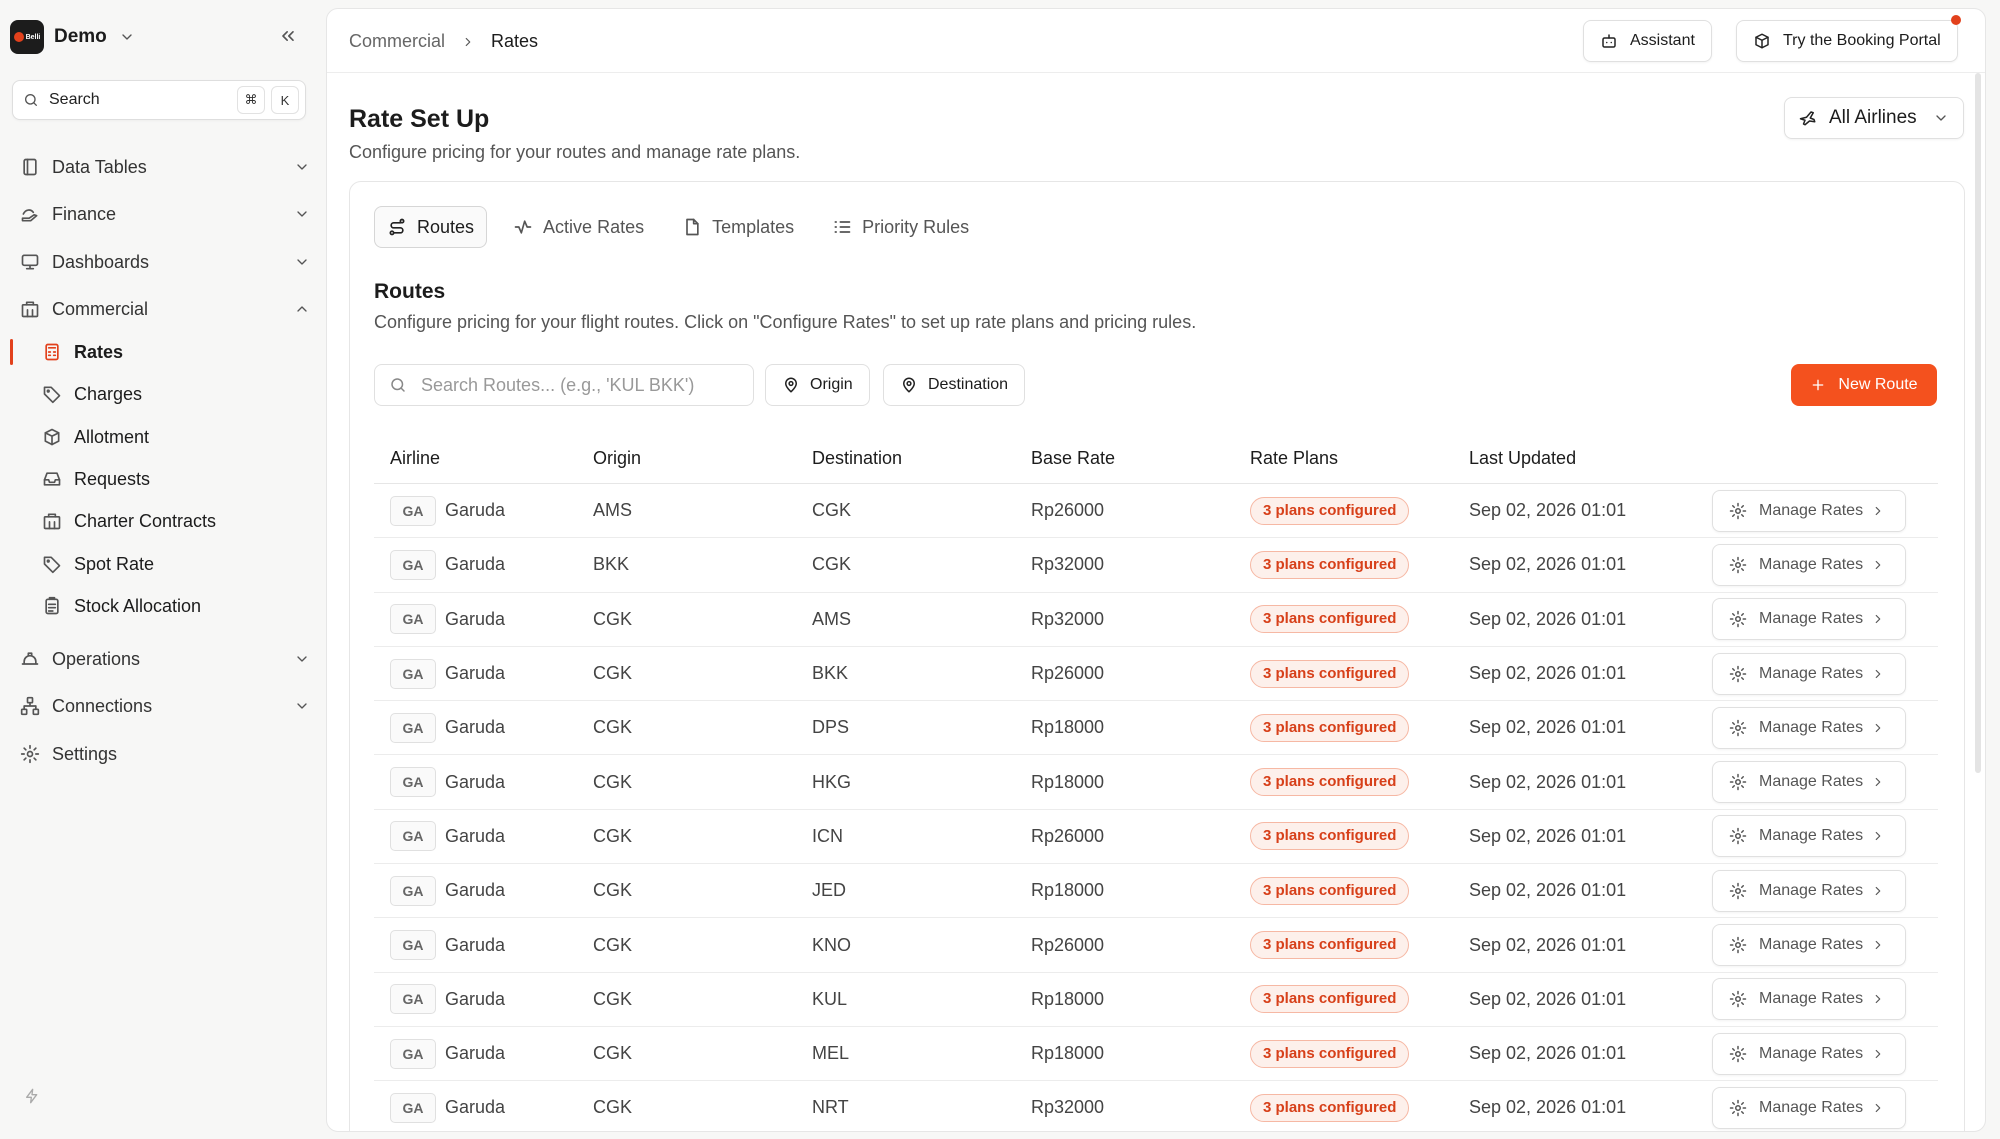  Describe the element at coordinates (99, 351) in the screenshot. I see `sidebar-item-label: Rates` at that location.